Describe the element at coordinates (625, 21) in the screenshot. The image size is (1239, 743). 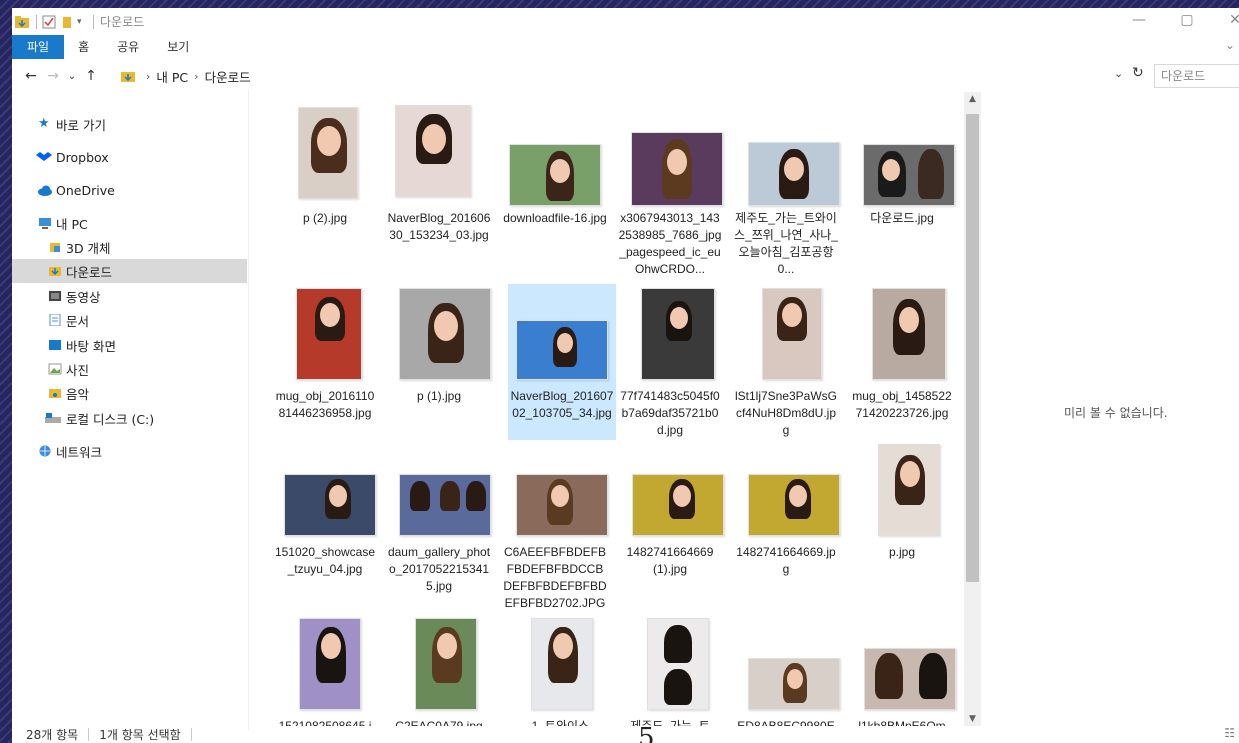
I see `title-bar: ▾ 다운로드 — ▢ ✕` at that location.